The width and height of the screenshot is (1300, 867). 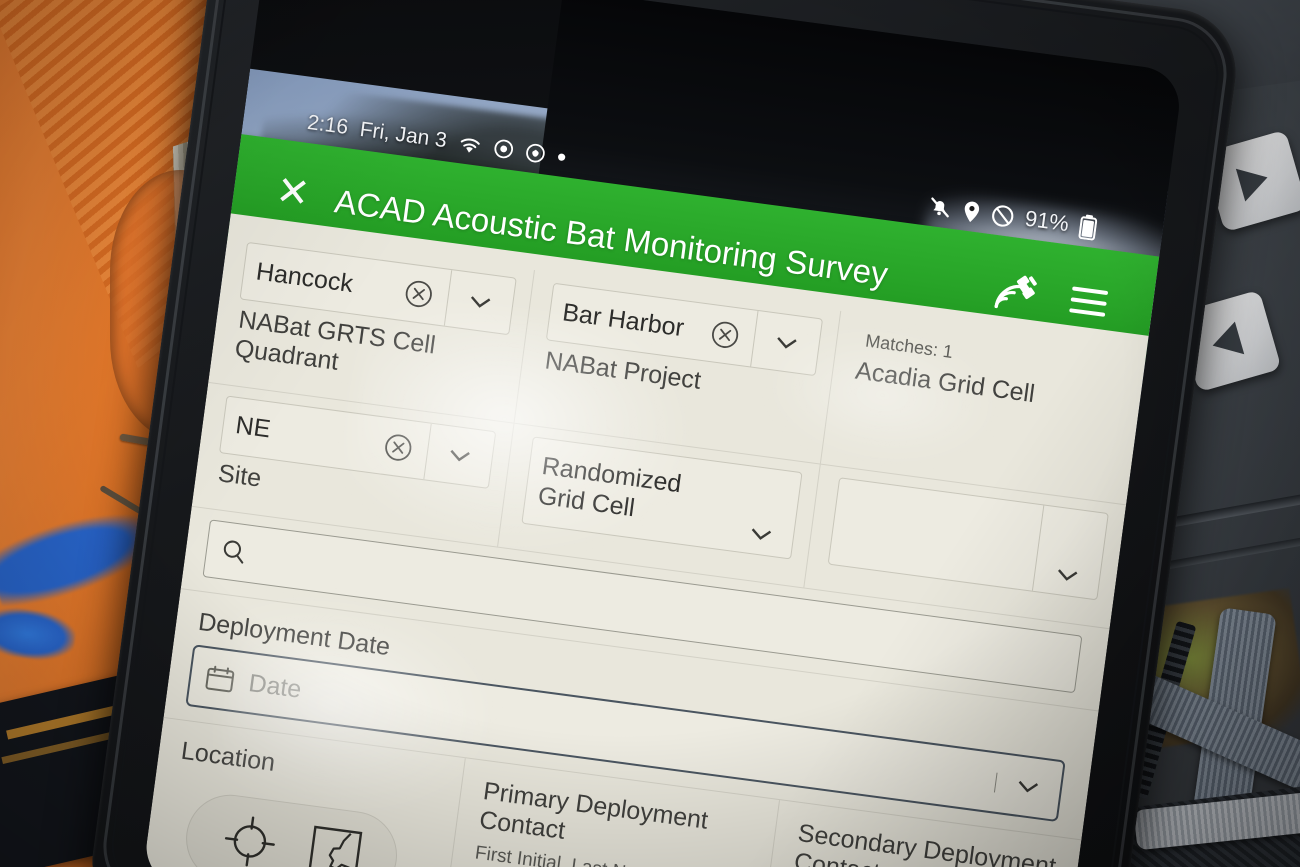 What do you see at coordinates (1003, 216) in the screenshot?
I see `do-not-disturb-icon` at bounding box center [1003, 216].